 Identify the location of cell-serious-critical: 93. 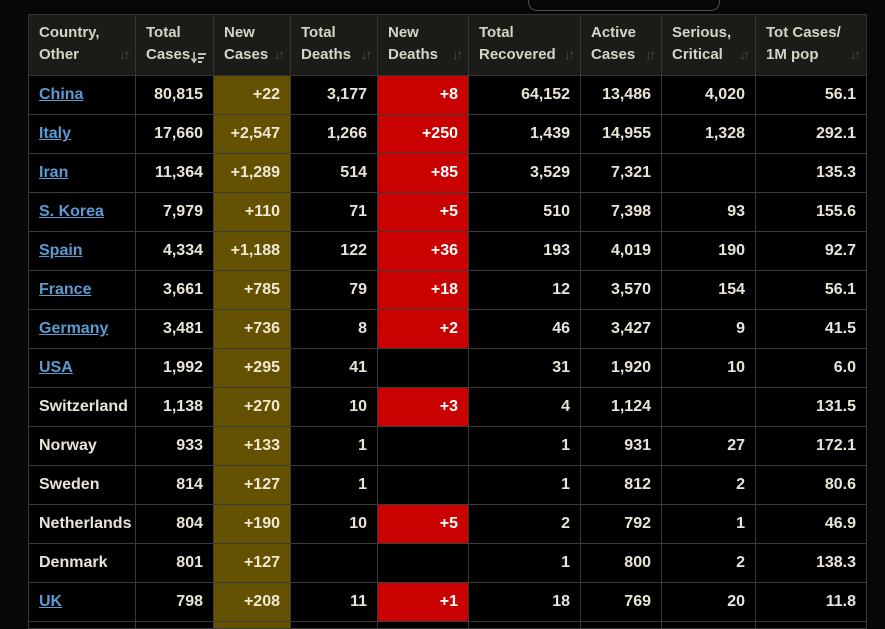
(708, 212).